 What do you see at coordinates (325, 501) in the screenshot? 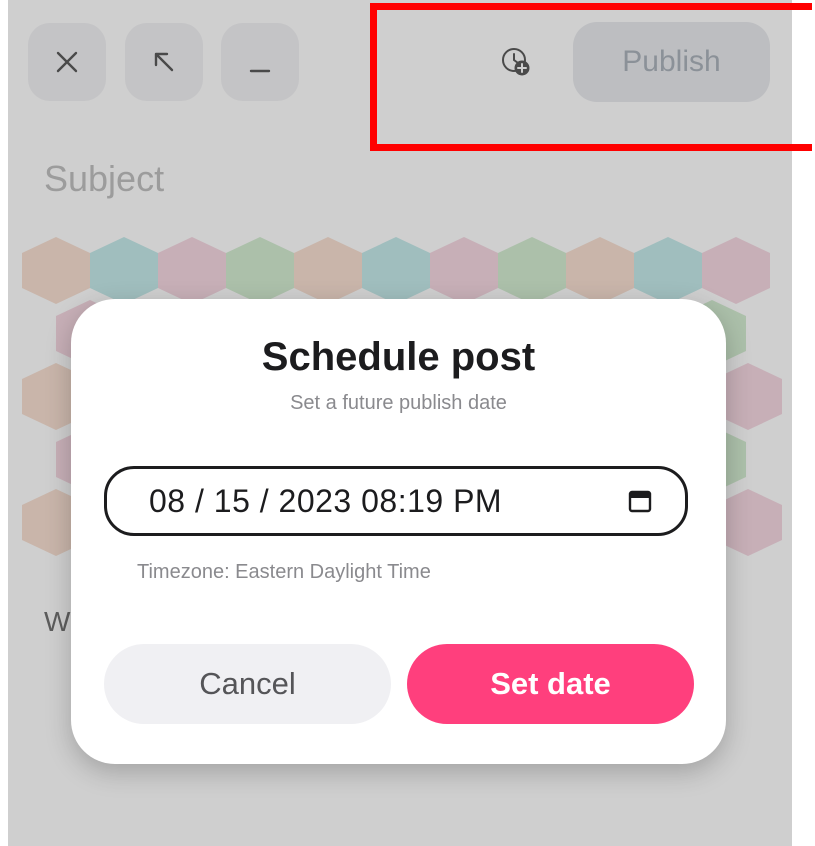
I see `datetime-value: 08 / 15 / 2023 08:19 PM` at bounding box center [325, 501].